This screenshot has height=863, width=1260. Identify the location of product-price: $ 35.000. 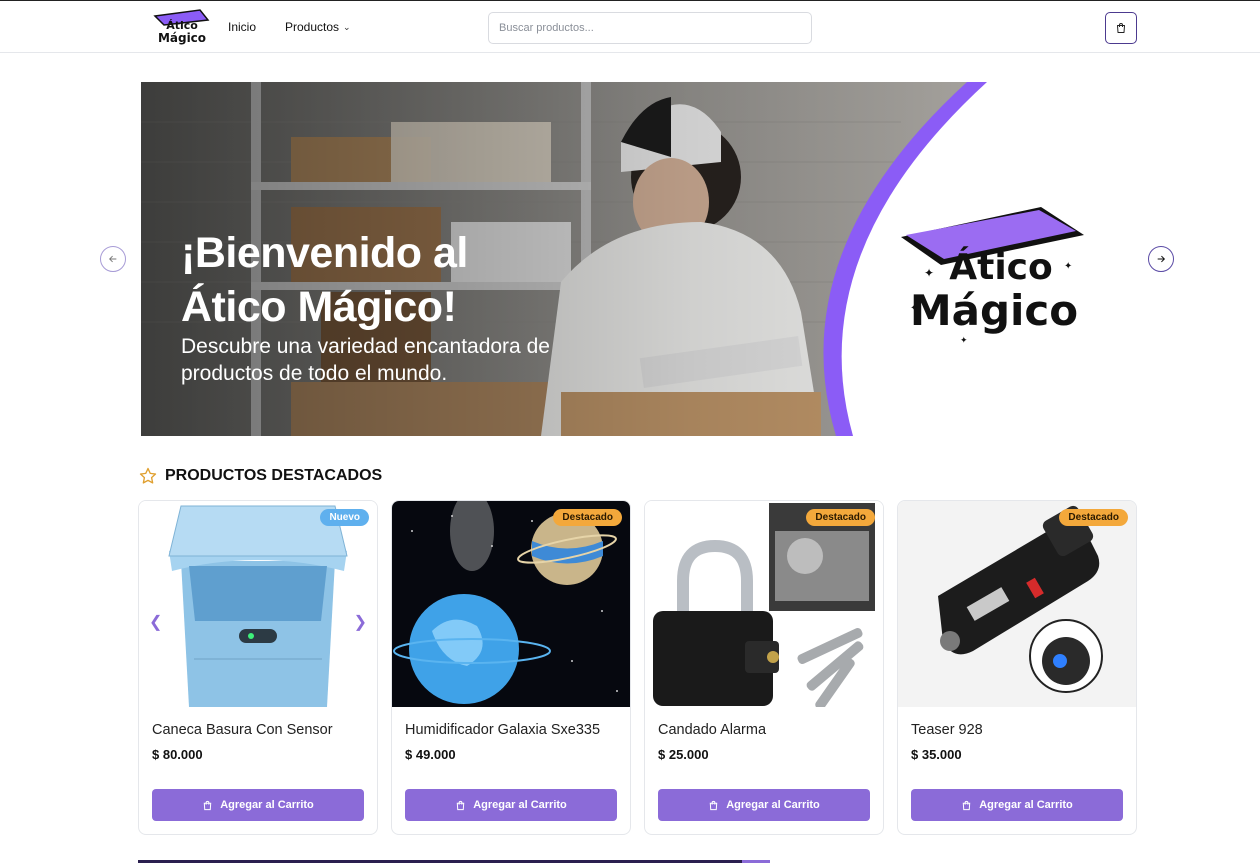
(936, 754).